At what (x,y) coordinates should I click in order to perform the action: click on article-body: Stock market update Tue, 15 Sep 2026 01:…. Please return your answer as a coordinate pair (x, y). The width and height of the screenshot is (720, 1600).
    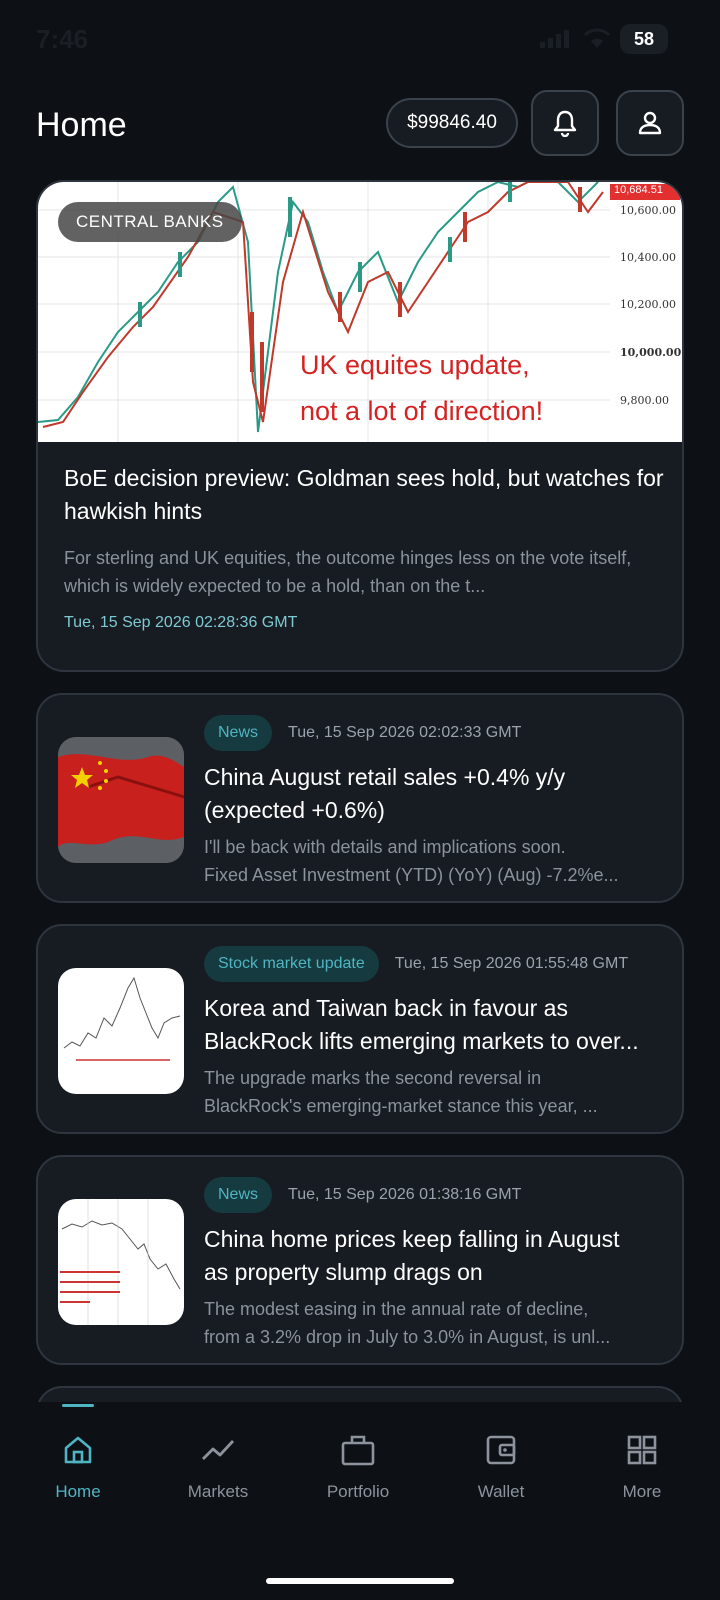
    Looking at the image, I should click on (435, 1033).